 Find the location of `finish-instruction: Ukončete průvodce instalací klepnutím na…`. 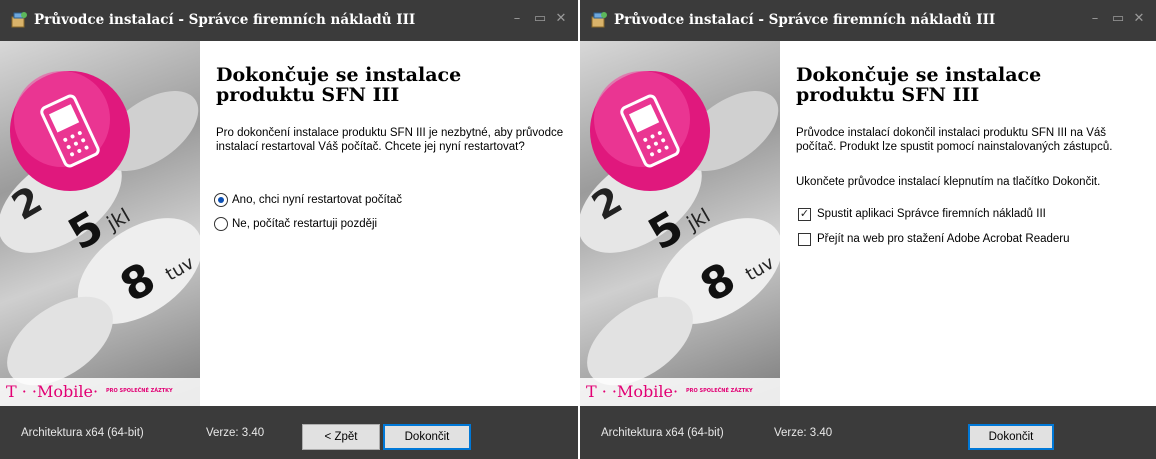

finish-instruction: Ukončete průvodce instalací klepnutím na… is located at coordinates (948, 182).